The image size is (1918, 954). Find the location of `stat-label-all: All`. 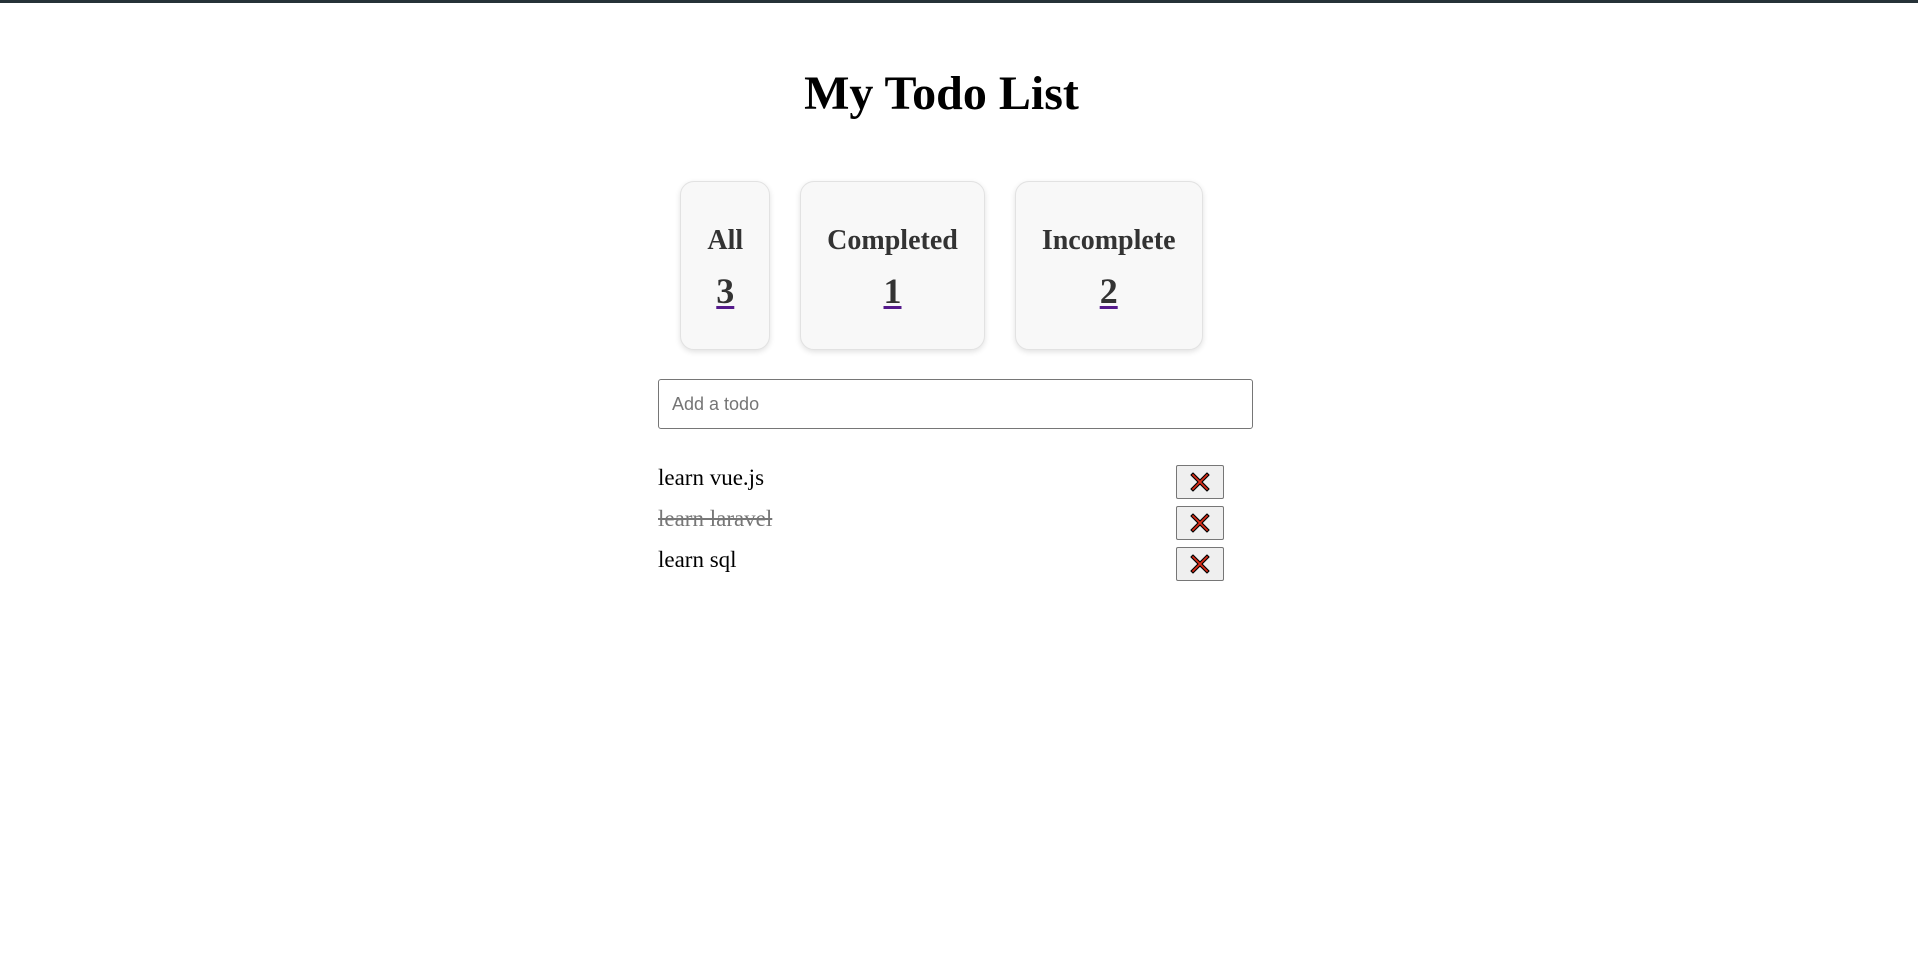

stat-label-all: All is located at coordinates (725, 240).